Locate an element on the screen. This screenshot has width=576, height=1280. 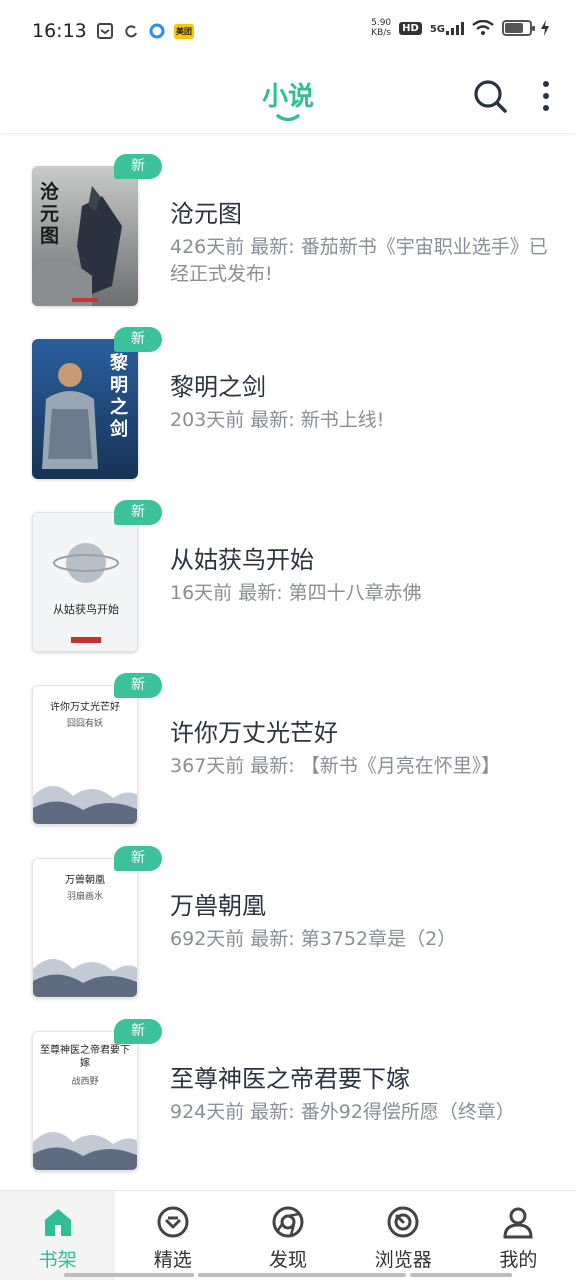
nav-label: 浏览器 is located at coordinates (403, 1260).